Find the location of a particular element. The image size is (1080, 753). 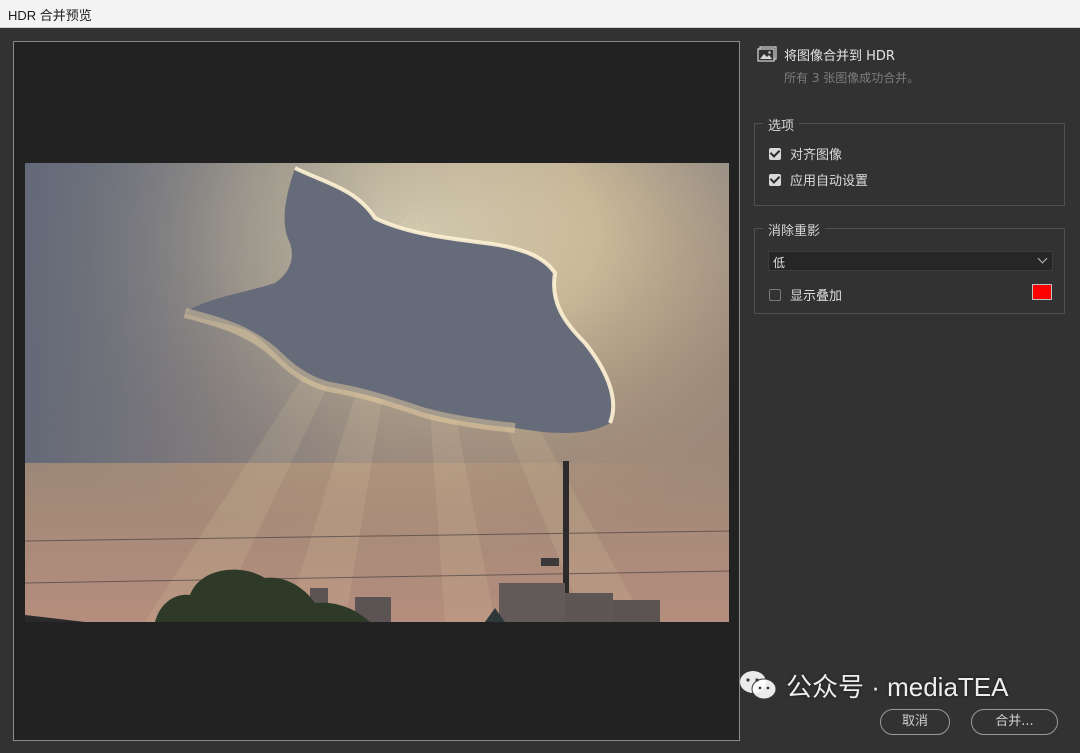

align-images-checkbox: 对齐图像 is located at coordinates (805, 153).